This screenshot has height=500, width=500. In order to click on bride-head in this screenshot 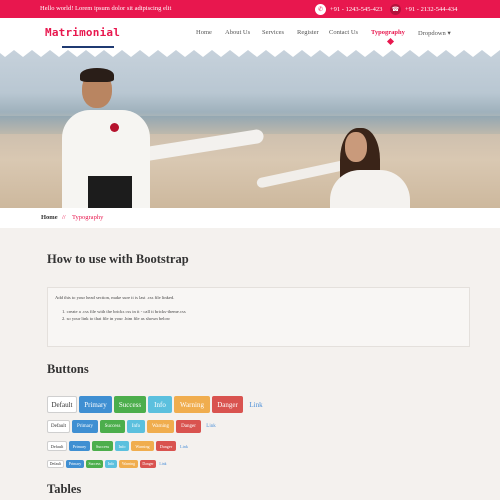, I will do `click(356, 147)`.